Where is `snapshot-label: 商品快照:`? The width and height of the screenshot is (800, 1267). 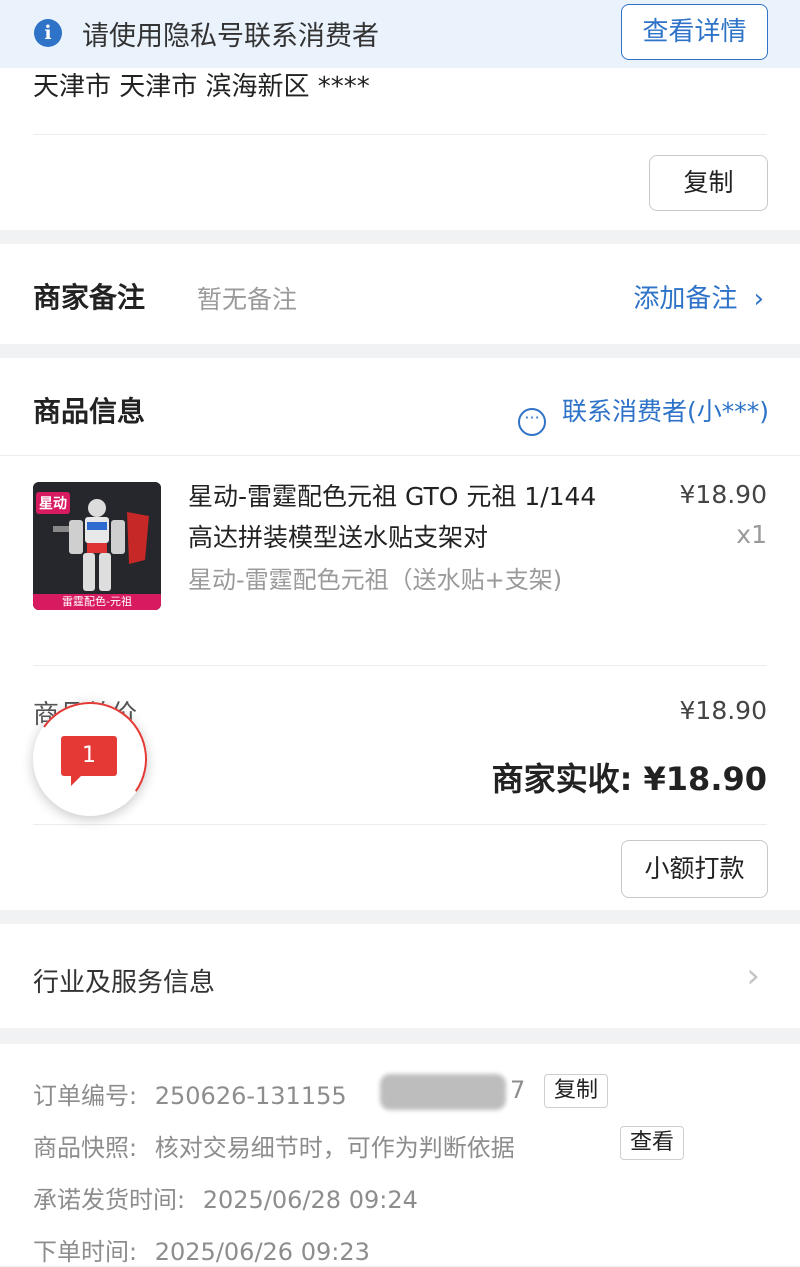
snapshot-label: 商品快照: is located at coordinates (85, 1148).